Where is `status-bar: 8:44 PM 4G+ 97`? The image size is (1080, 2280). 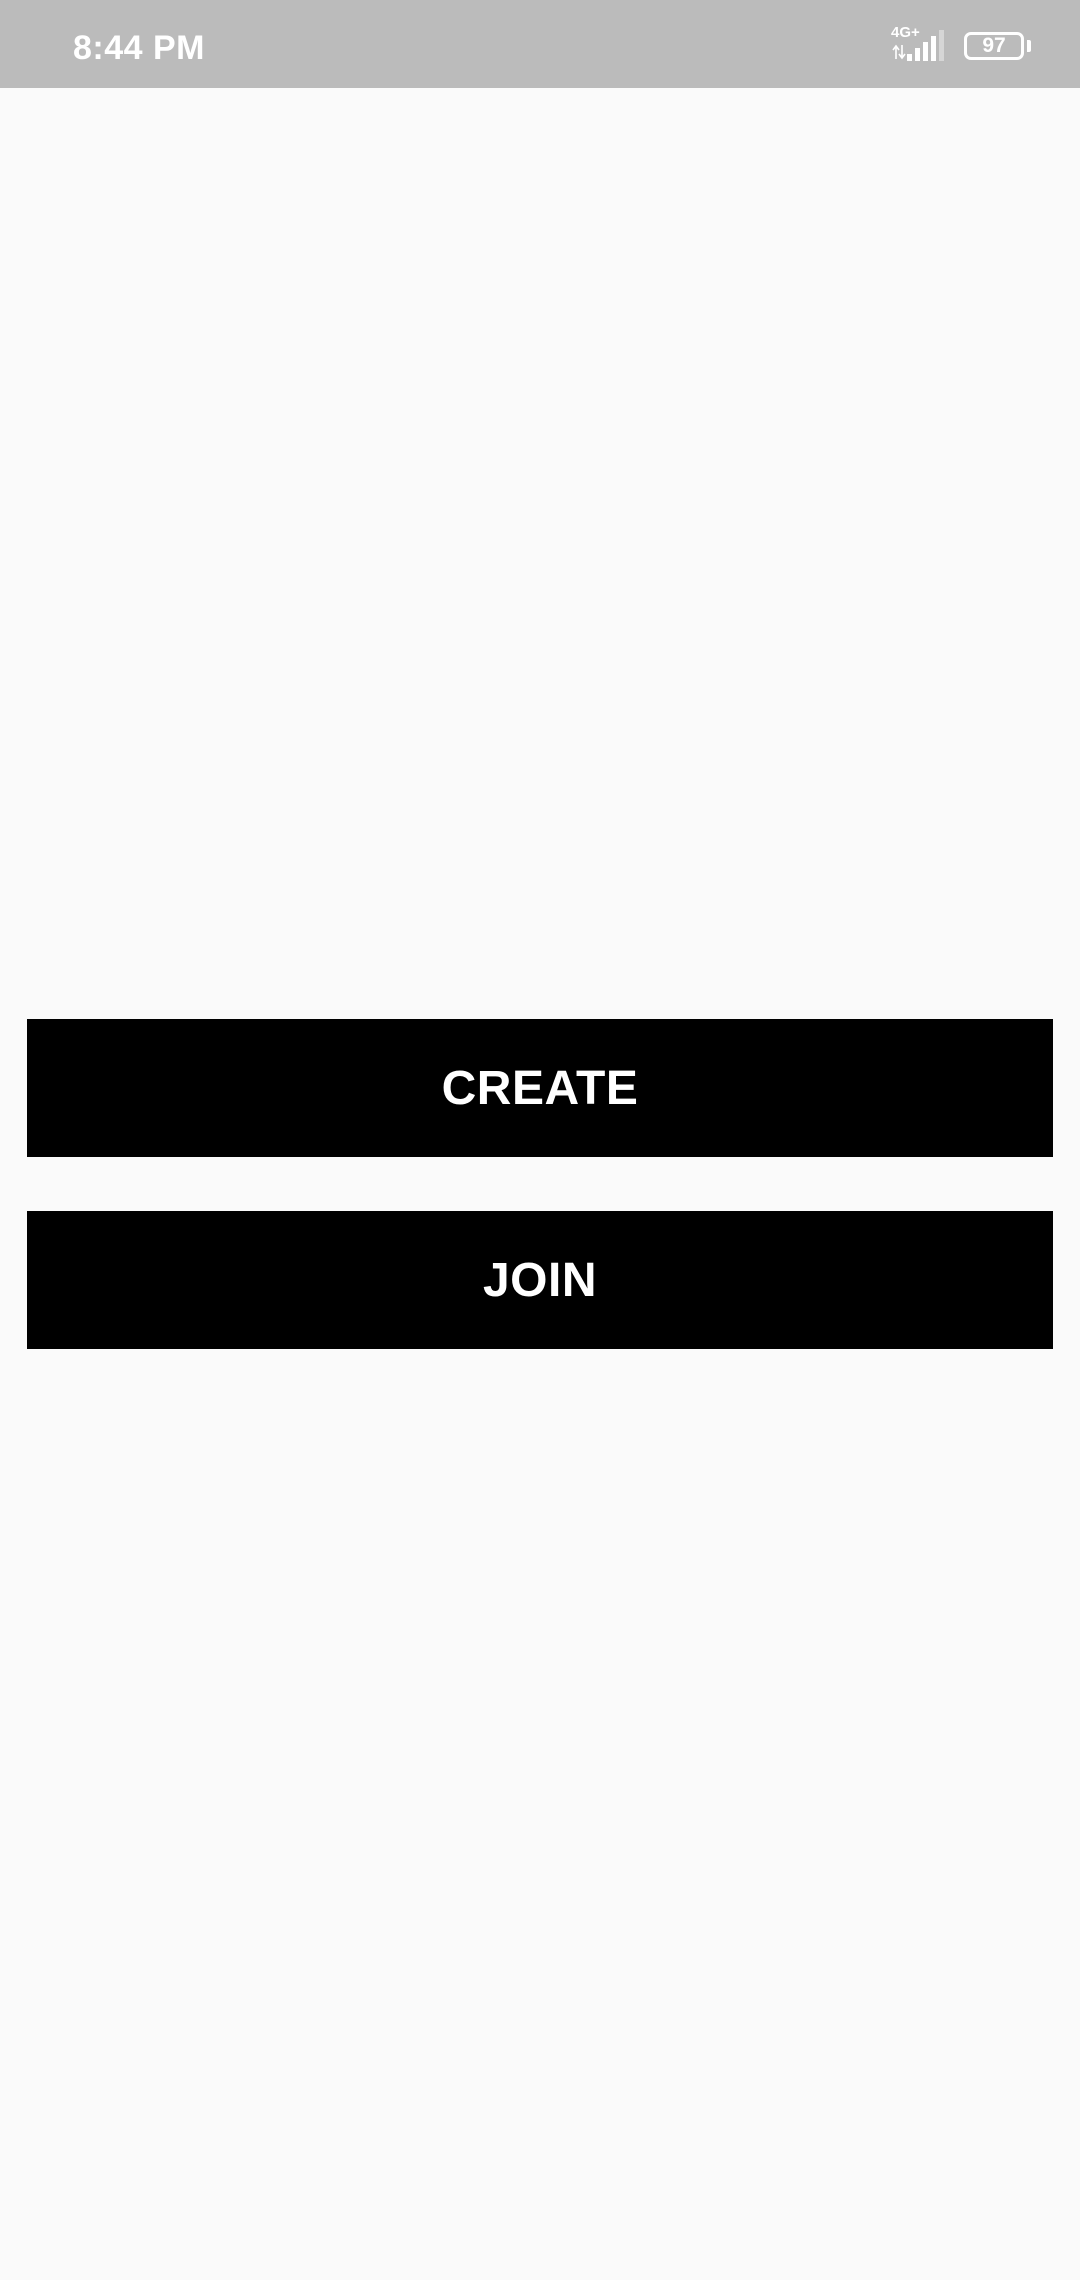 status-bar: 8:44 PM 4G+ 97 is located at coordinates (540, 44).